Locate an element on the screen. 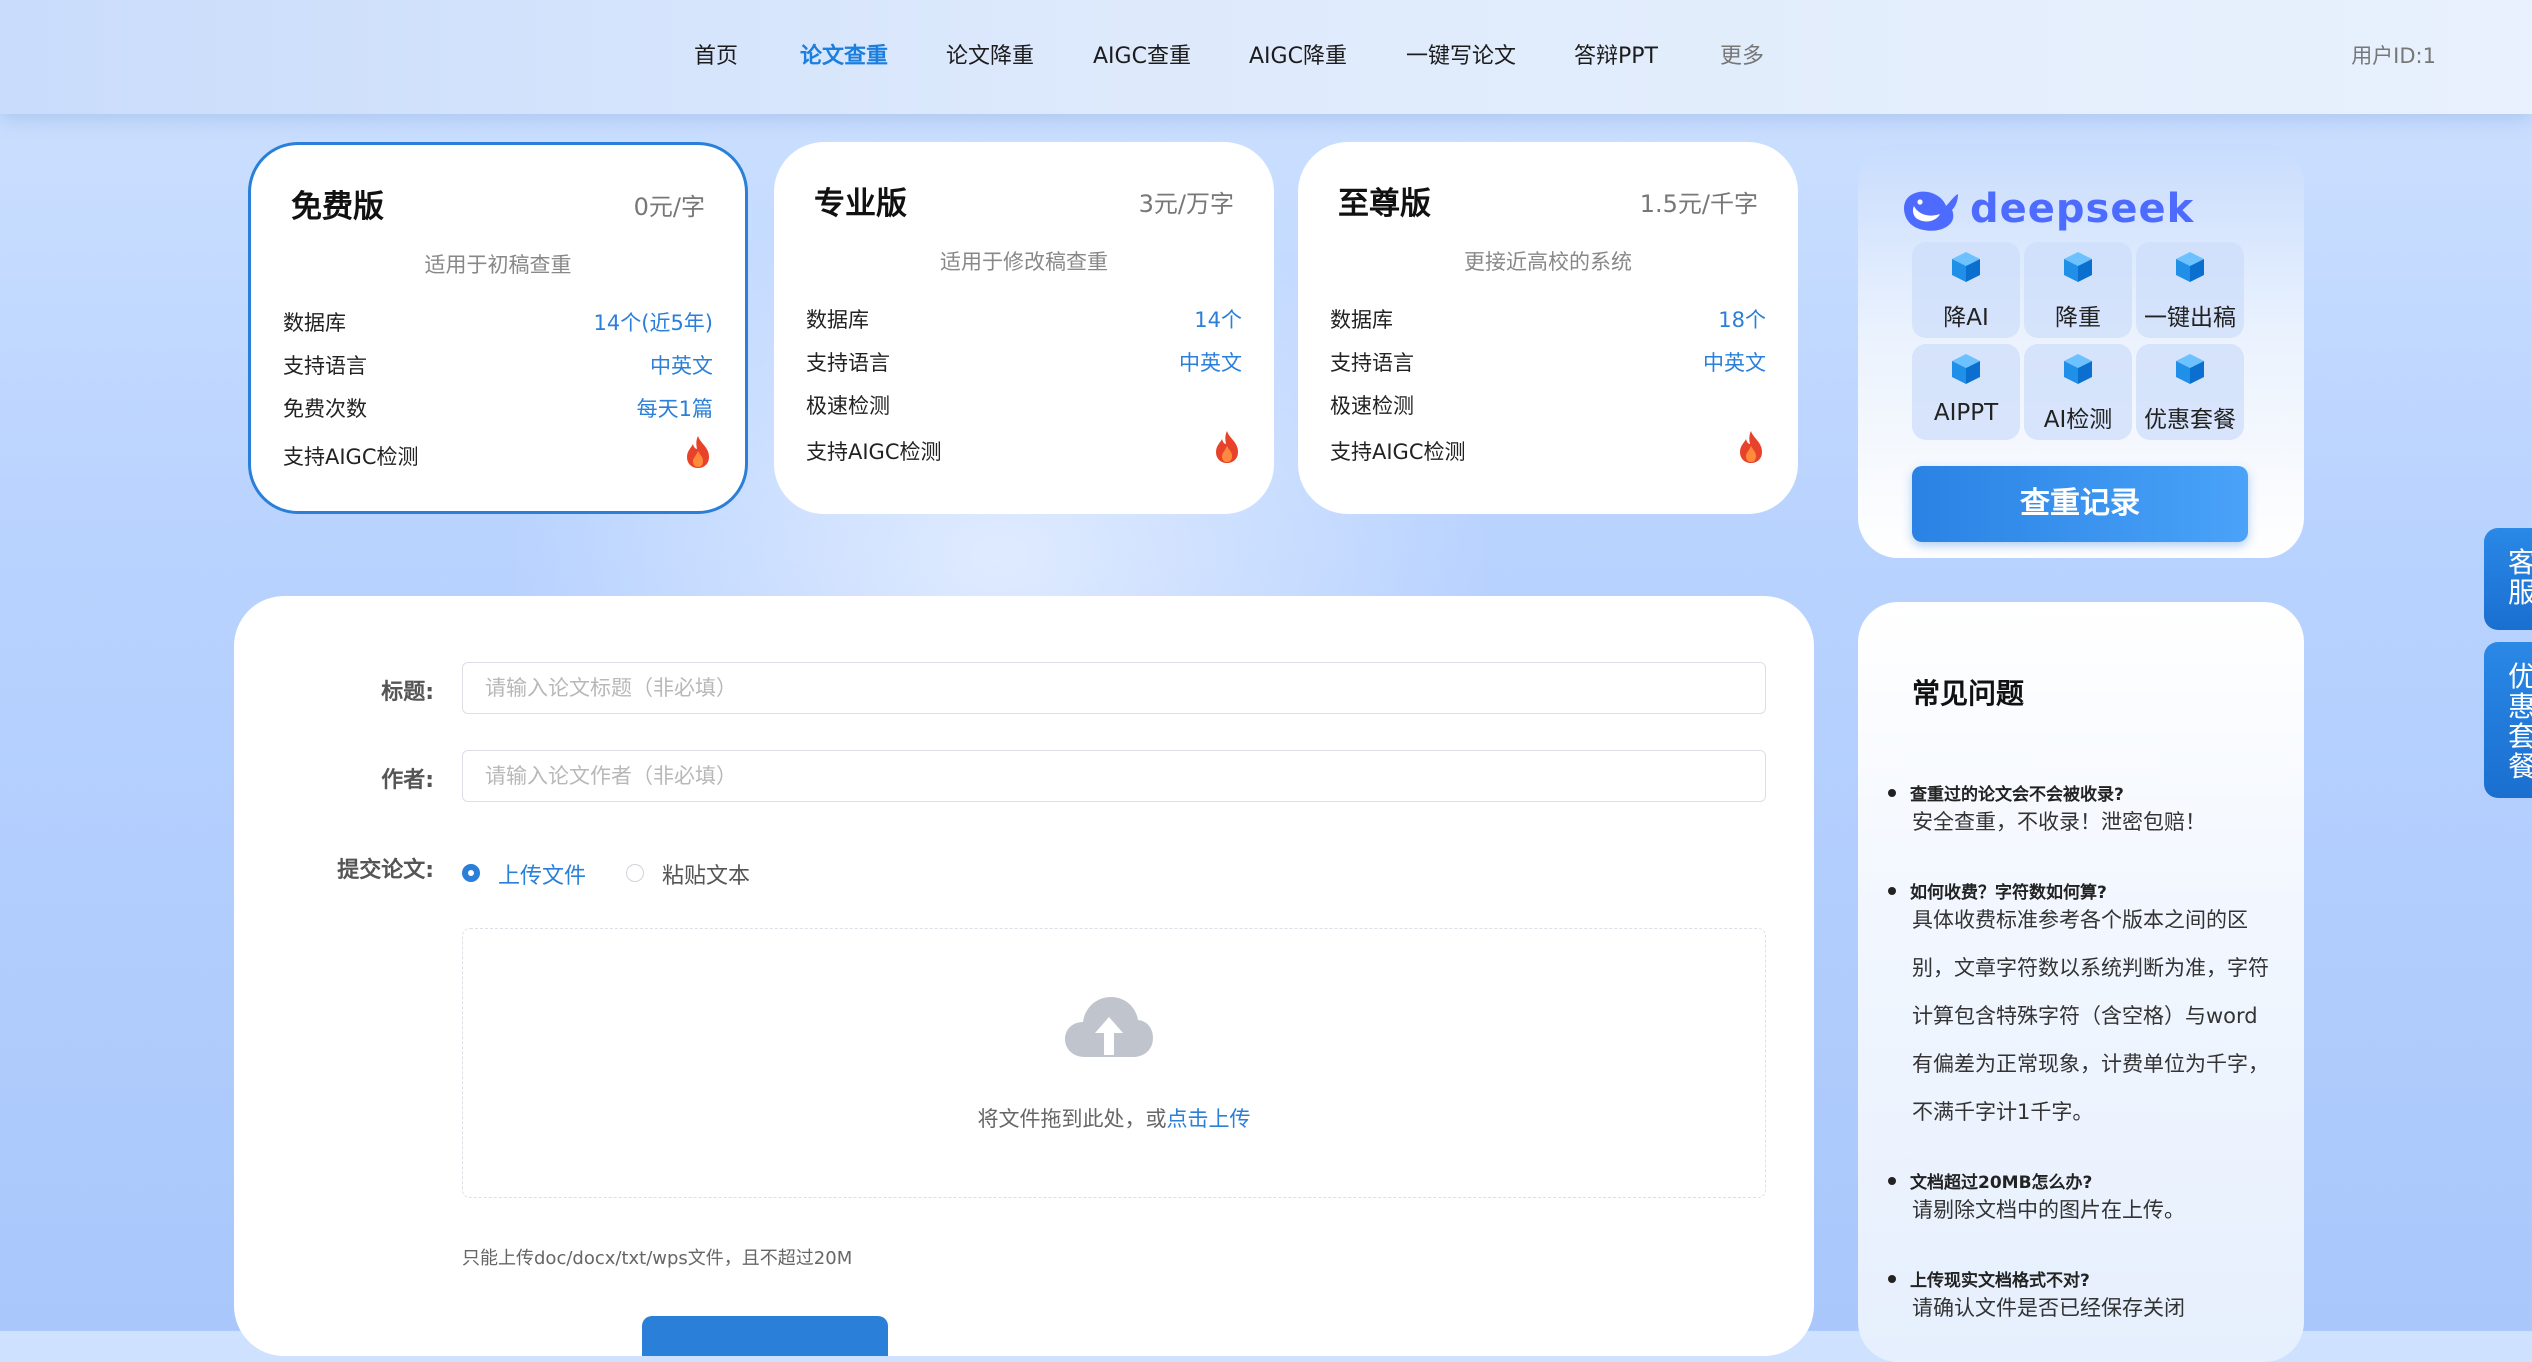 The image size is (2532, 1362). upload-cloud-icon is located at coordinates (1109, 1027).